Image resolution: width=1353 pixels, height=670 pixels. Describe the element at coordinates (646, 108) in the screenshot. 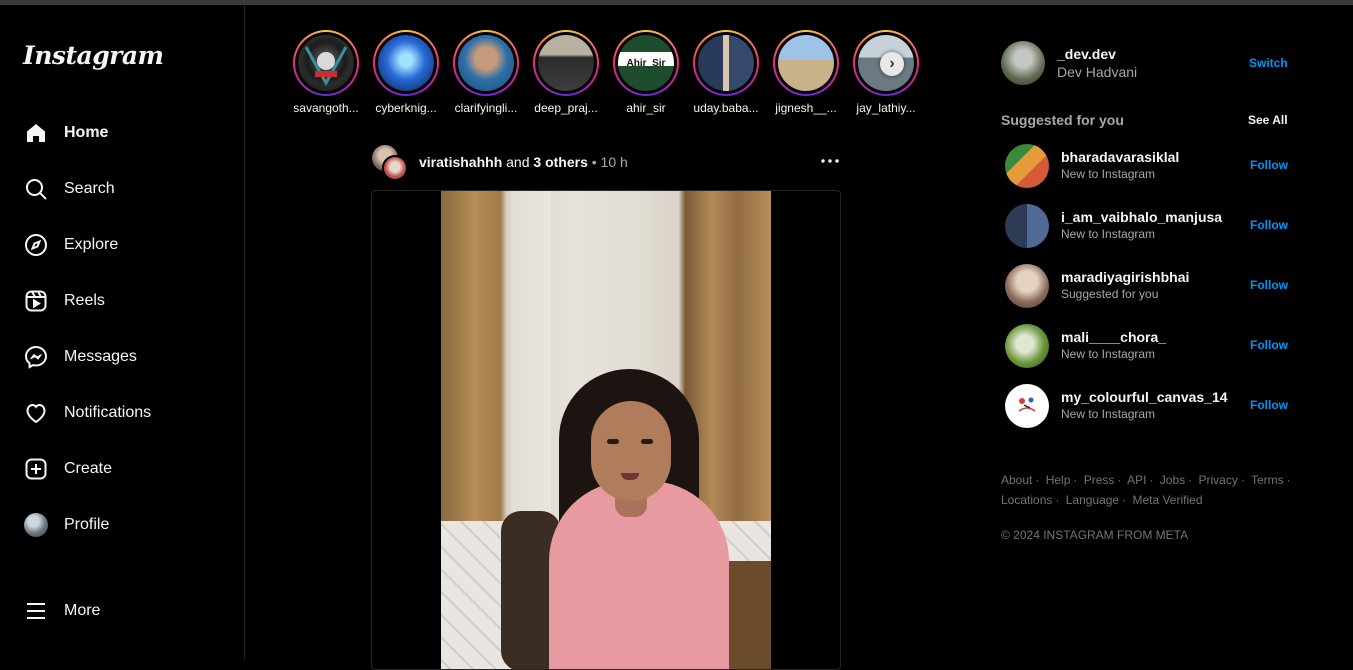

I see `story-username: ahir_sir` at that location.